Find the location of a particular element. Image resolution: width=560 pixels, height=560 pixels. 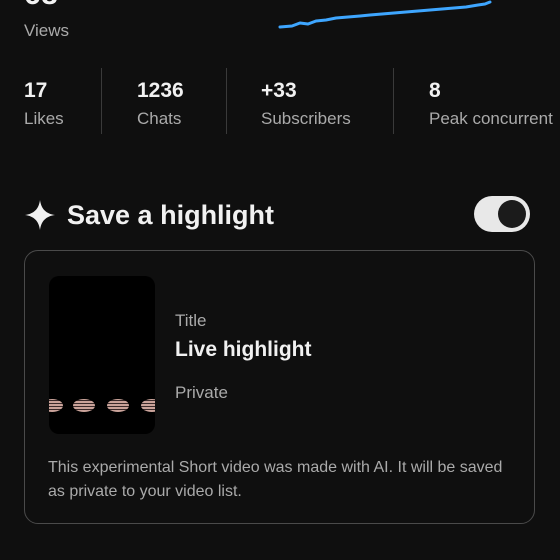

stat-subscribers: +33 Subscribers is located at coordinates (306, 101).